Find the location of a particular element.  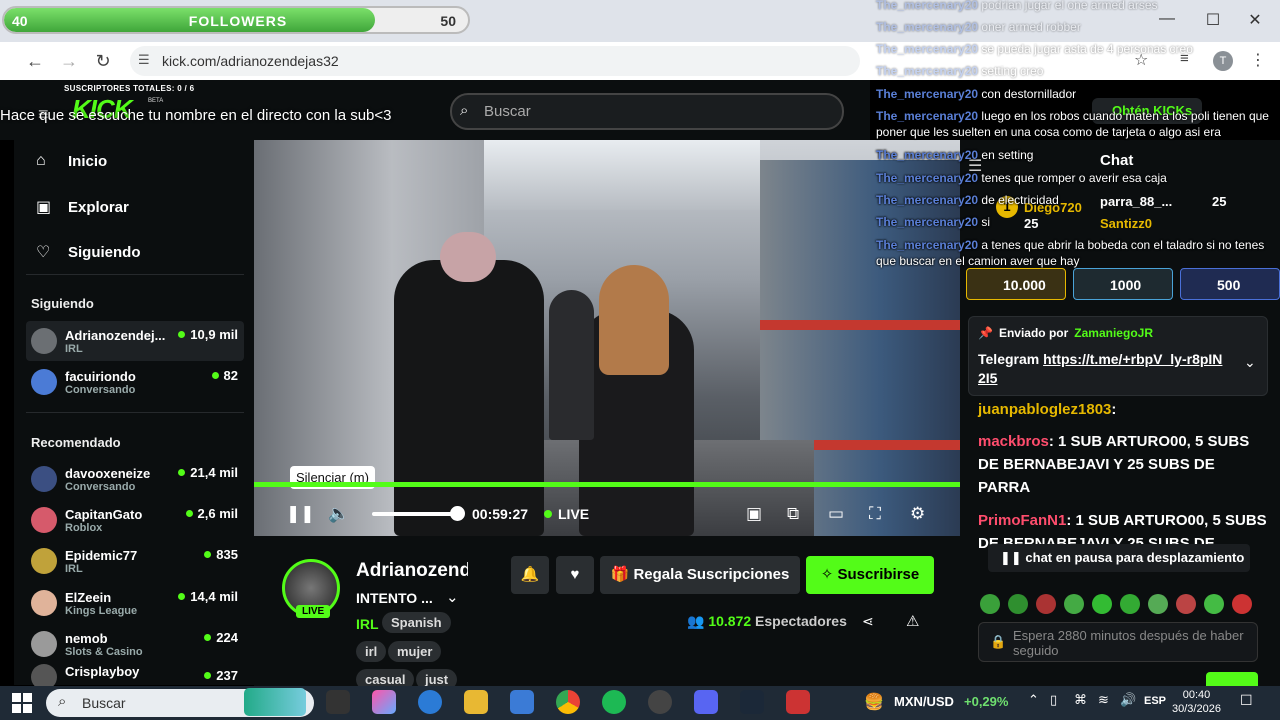

sidebar-channel: davooxeneize Conversando 21,4 mil is located at coordinates (135, 479).